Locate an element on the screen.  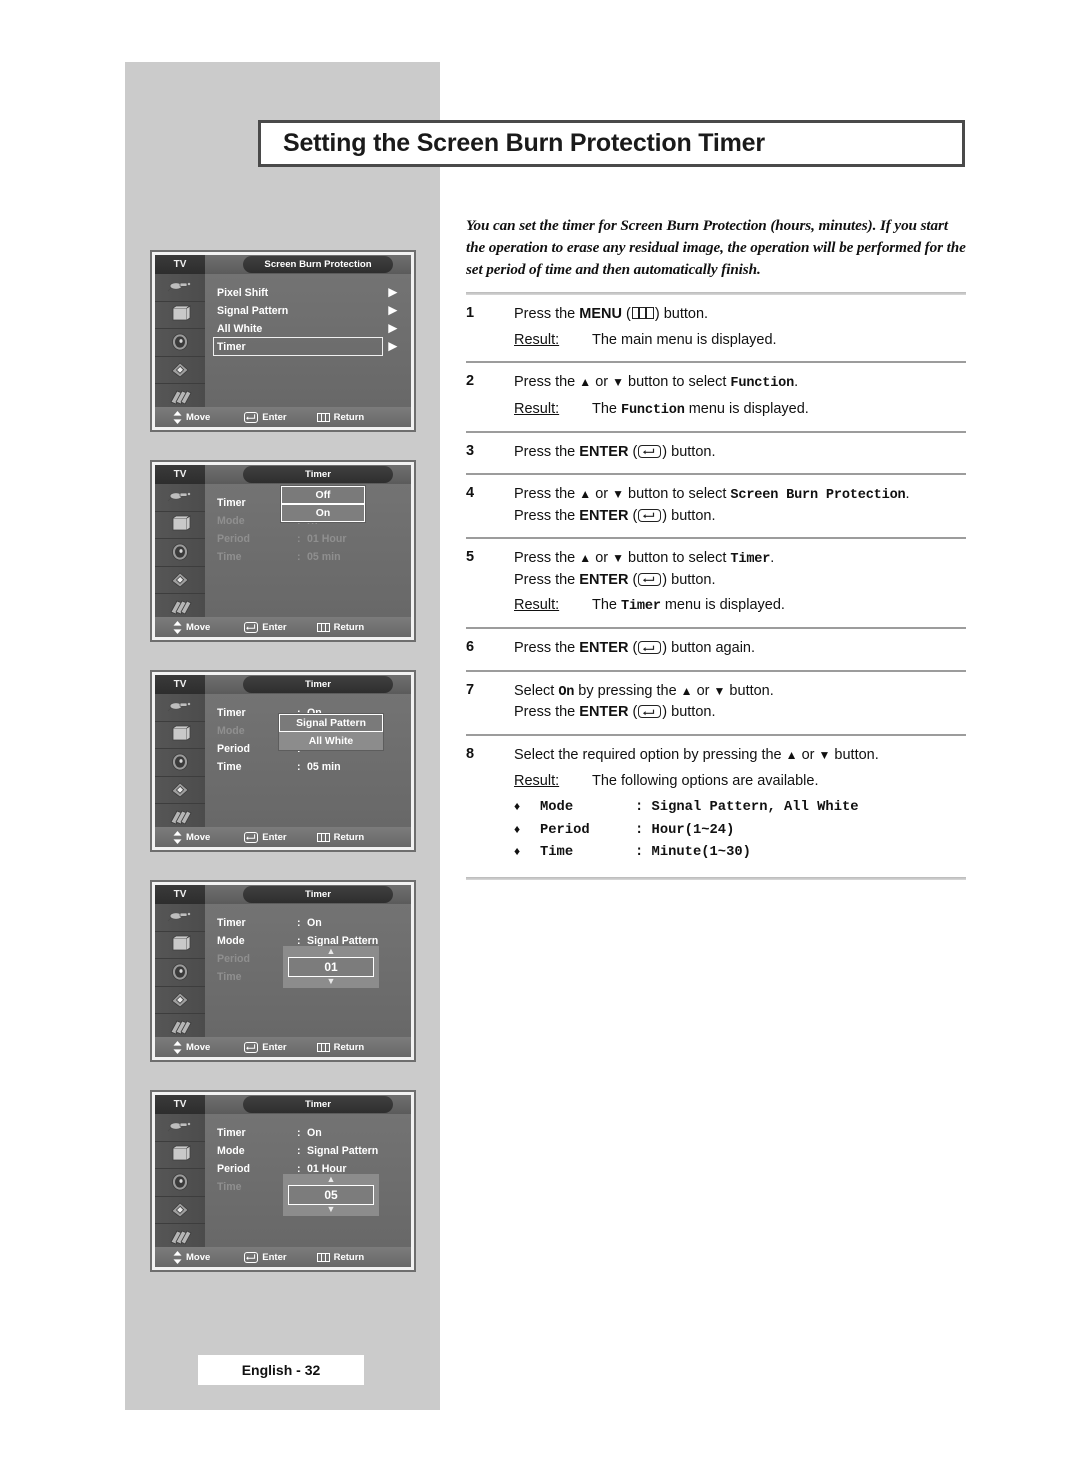
osd-menu-title: Timer is located at coordinates (318, 894).